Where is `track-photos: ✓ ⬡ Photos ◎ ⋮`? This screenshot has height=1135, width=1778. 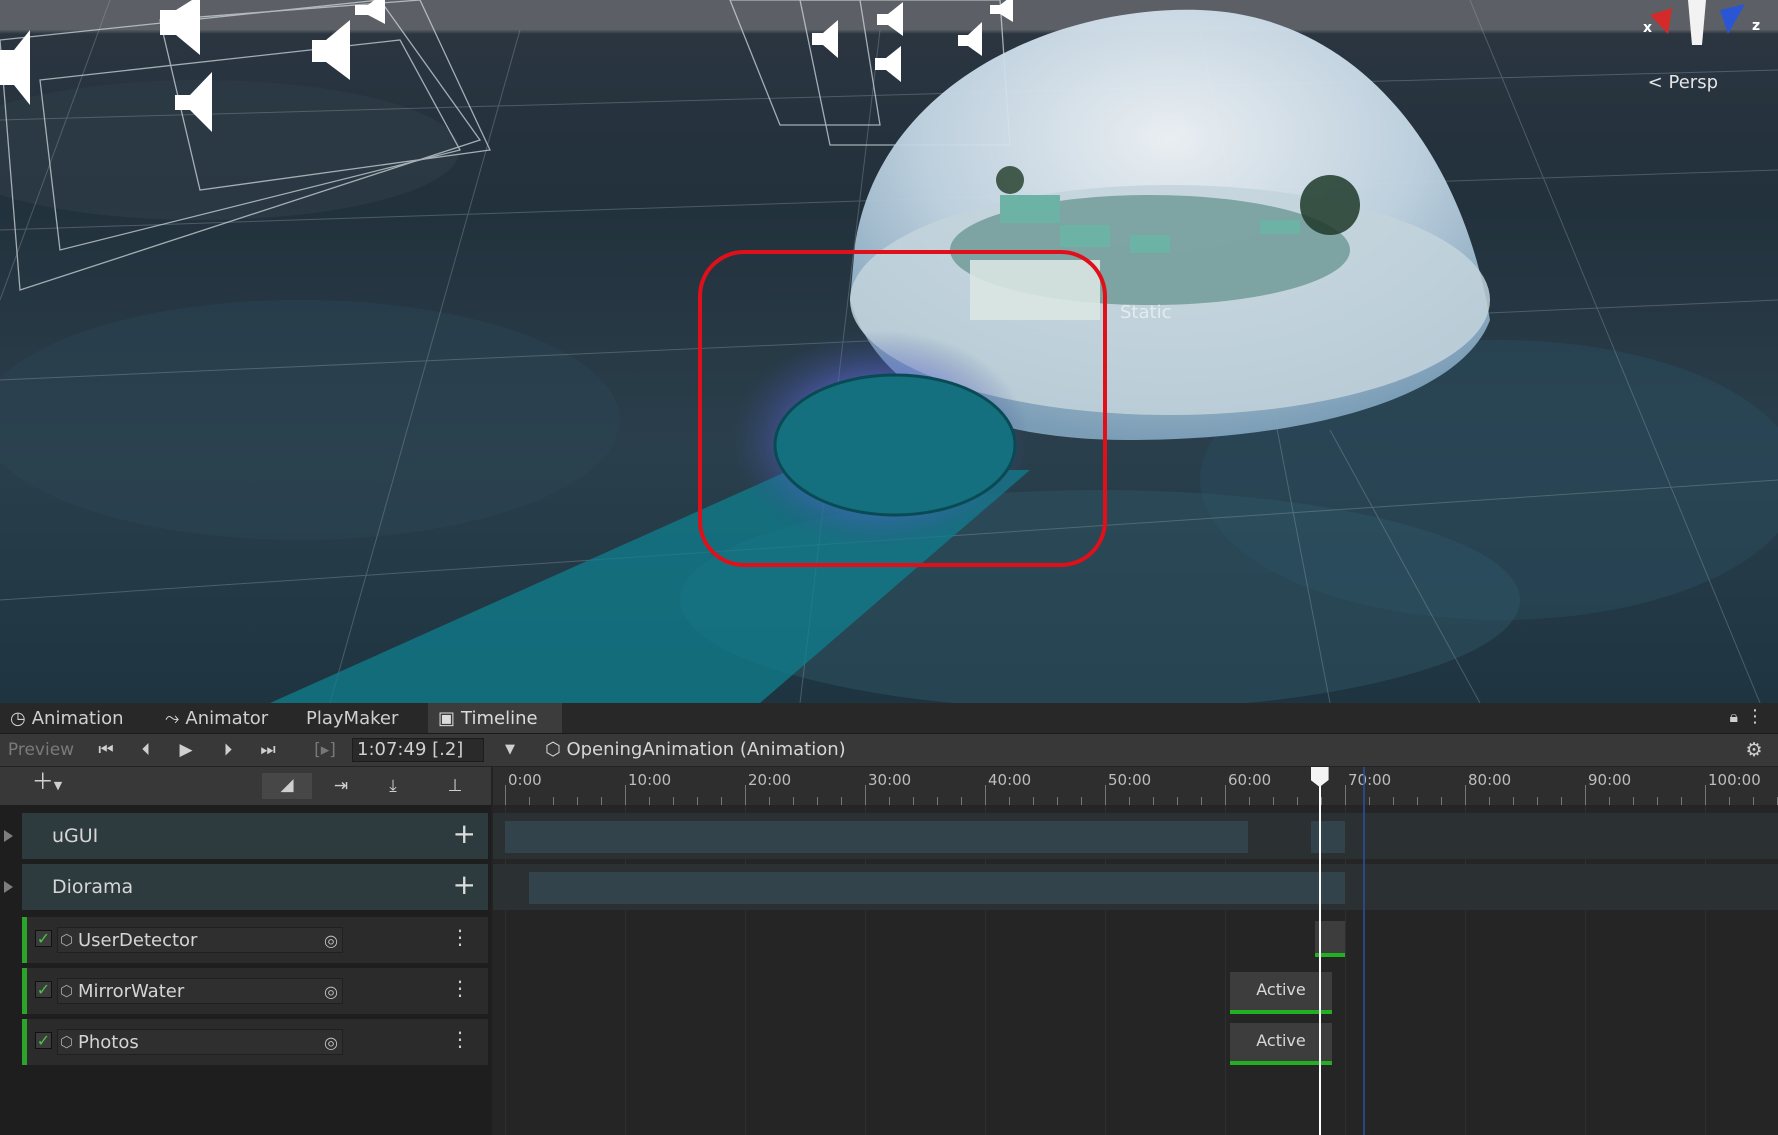 track-photos: ✓ ⬡ Photos ◎ ⋮ is located at coordinates (255, 1042).